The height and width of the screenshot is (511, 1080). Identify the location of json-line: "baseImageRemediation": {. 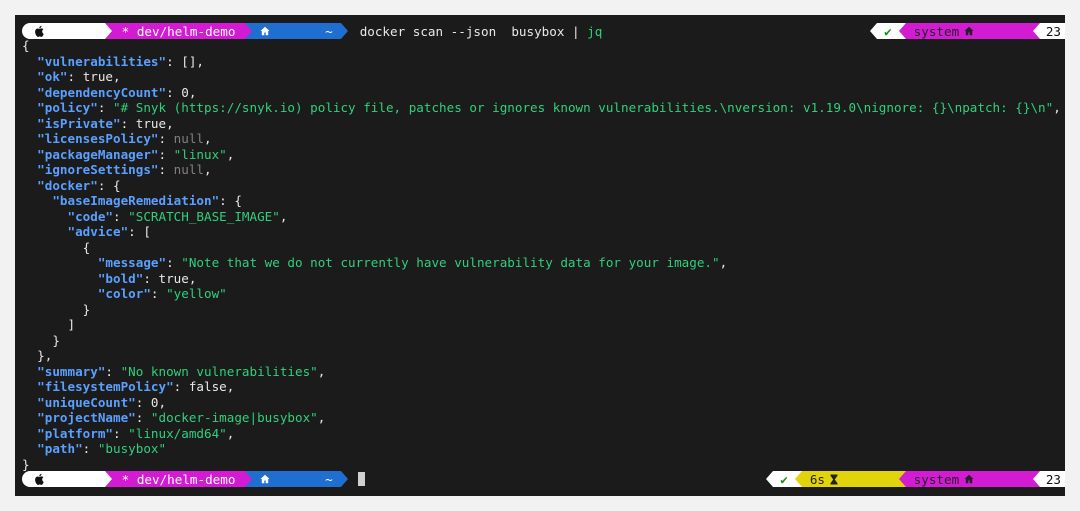
(147, 200).